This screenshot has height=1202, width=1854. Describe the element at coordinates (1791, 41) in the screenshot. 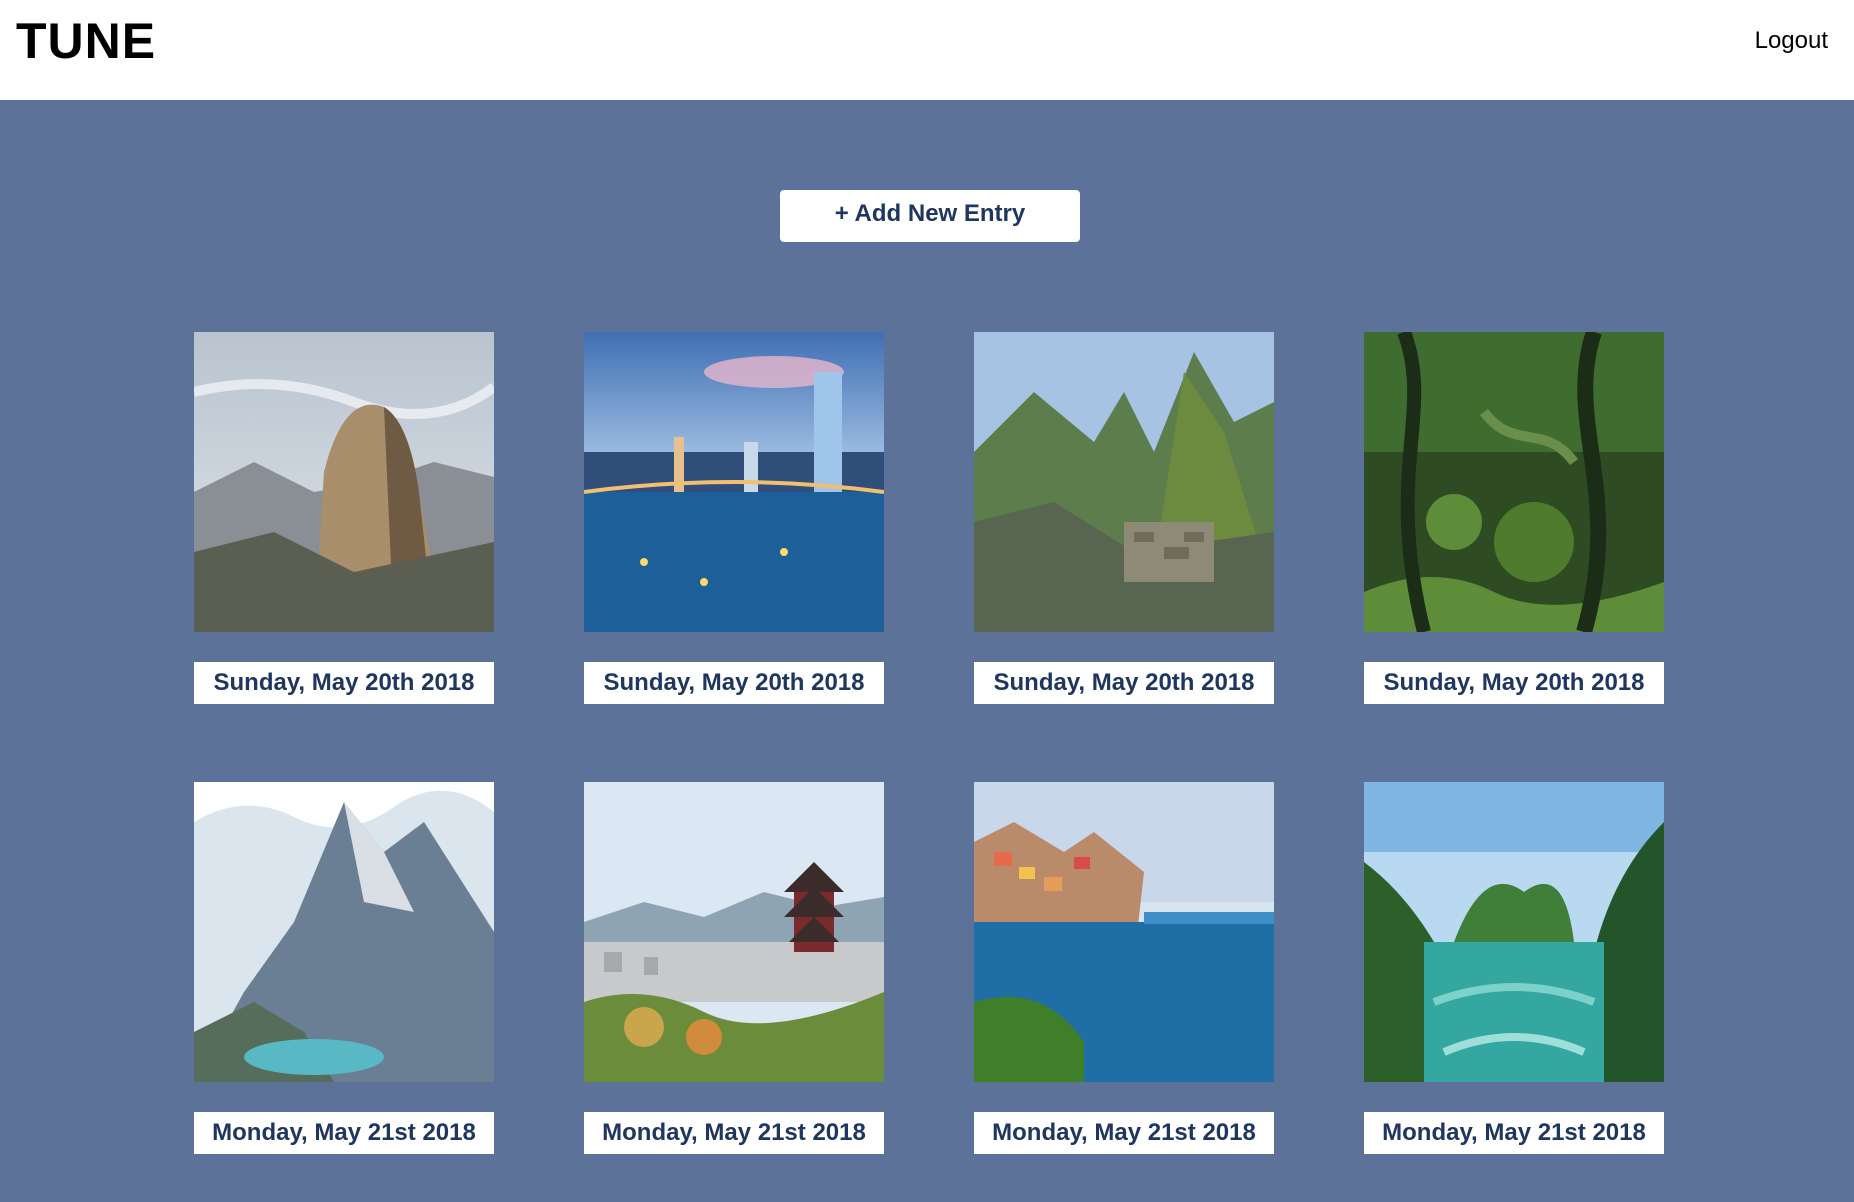

I see `logout-link: Logout` at that location.